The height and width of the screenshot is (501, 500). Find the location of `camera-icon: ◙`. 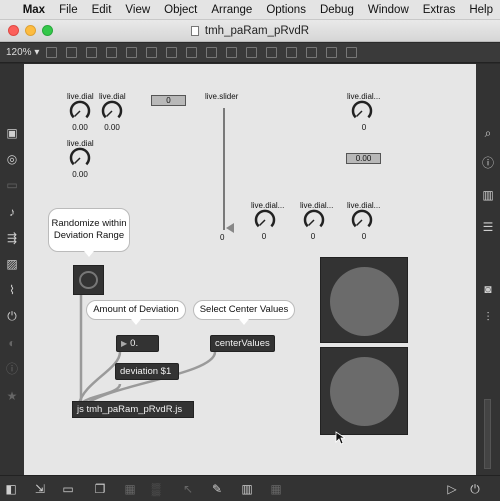

camera-icon: ◙ is located at coordinates (488, 289).